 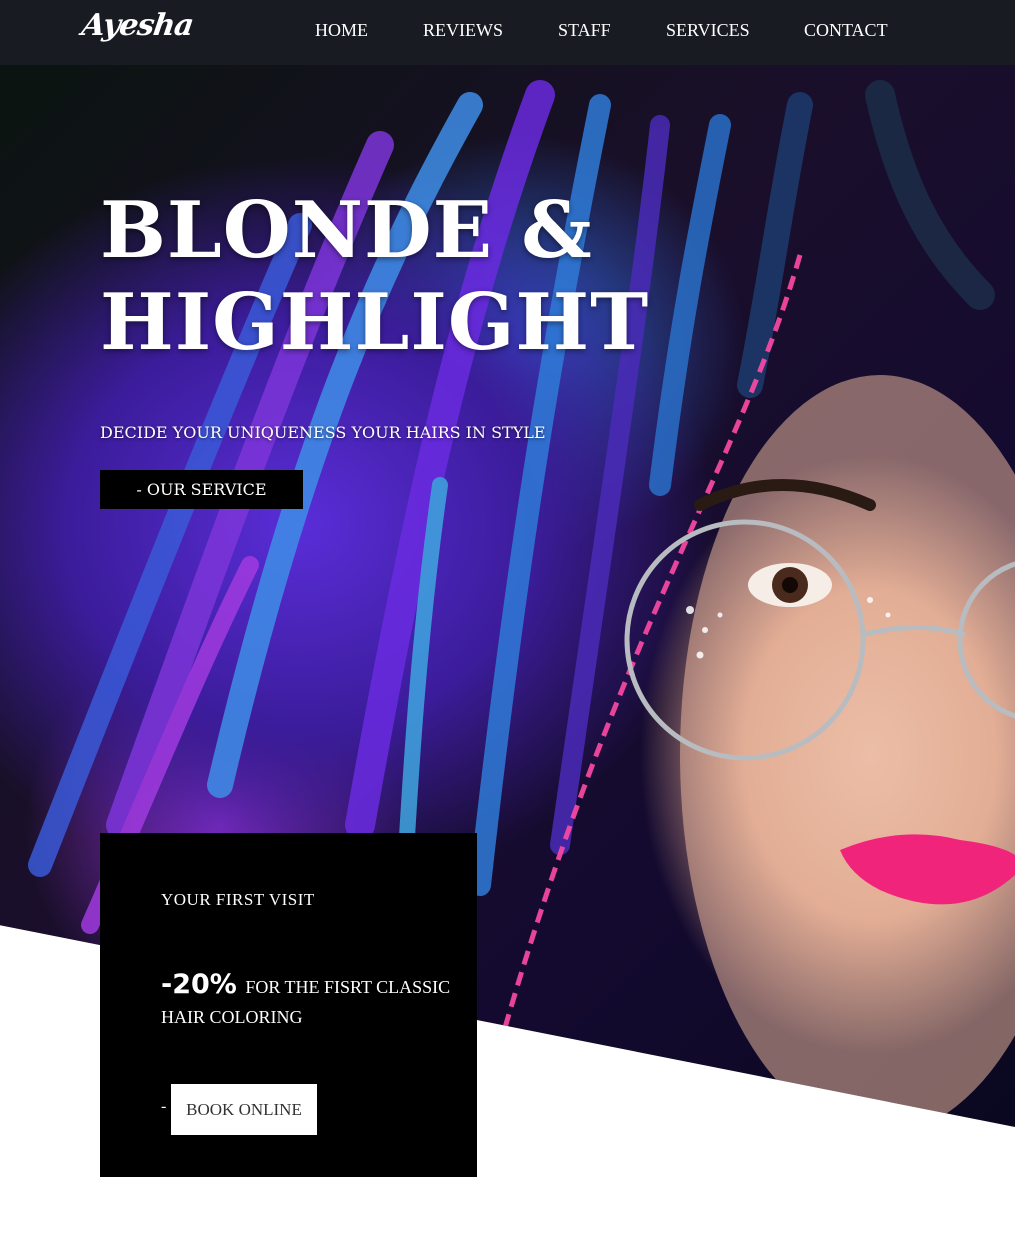 I want to click on offer-title: YOUR FIRST VISIT, so click(x=238, y=899).